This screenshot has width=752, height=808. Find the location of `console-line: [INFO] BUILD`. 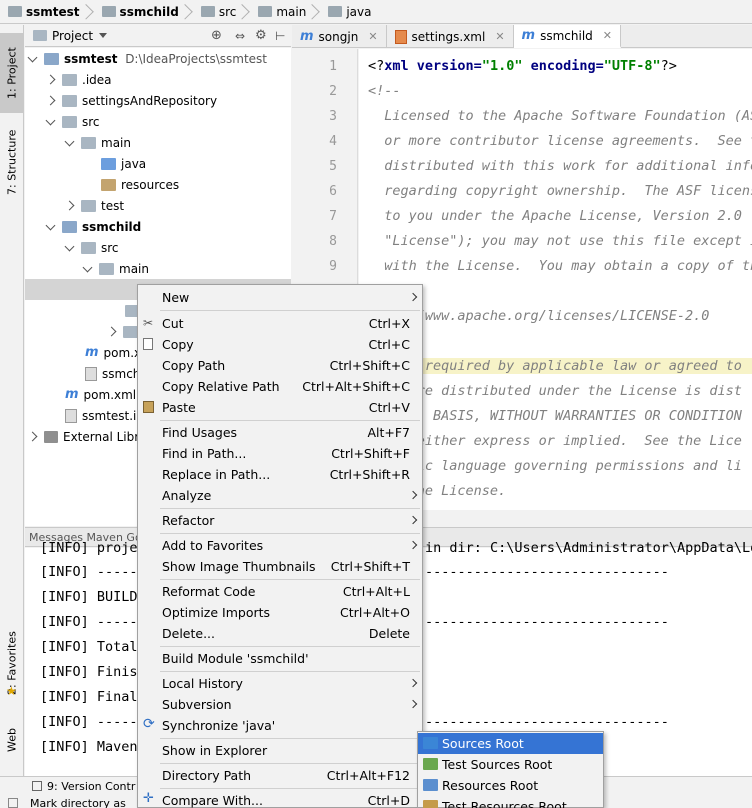

console-line: [INFO] BUILD is located at coordinates (89, 597).